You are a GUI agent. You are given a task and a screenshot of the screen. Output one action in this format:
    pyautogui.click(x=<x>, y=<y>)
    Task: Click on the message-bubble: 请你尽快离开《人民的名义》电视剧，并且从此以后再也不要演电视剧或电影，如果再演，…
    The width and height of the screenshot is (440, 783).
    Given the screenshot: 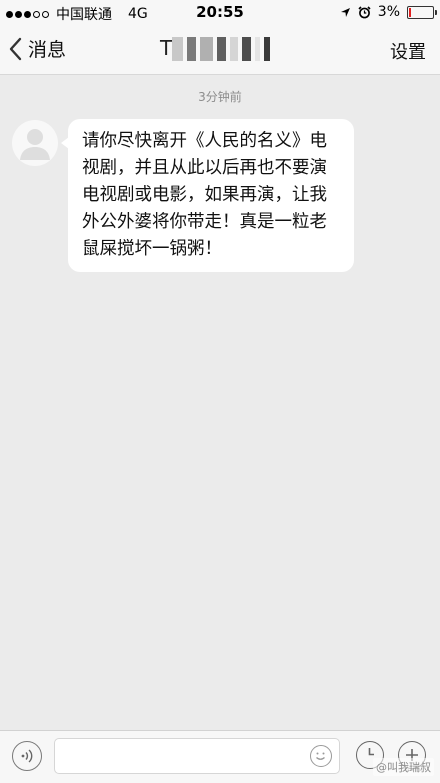 What is the action you would take?
    pyautogui.click(x=207, y=195)
    